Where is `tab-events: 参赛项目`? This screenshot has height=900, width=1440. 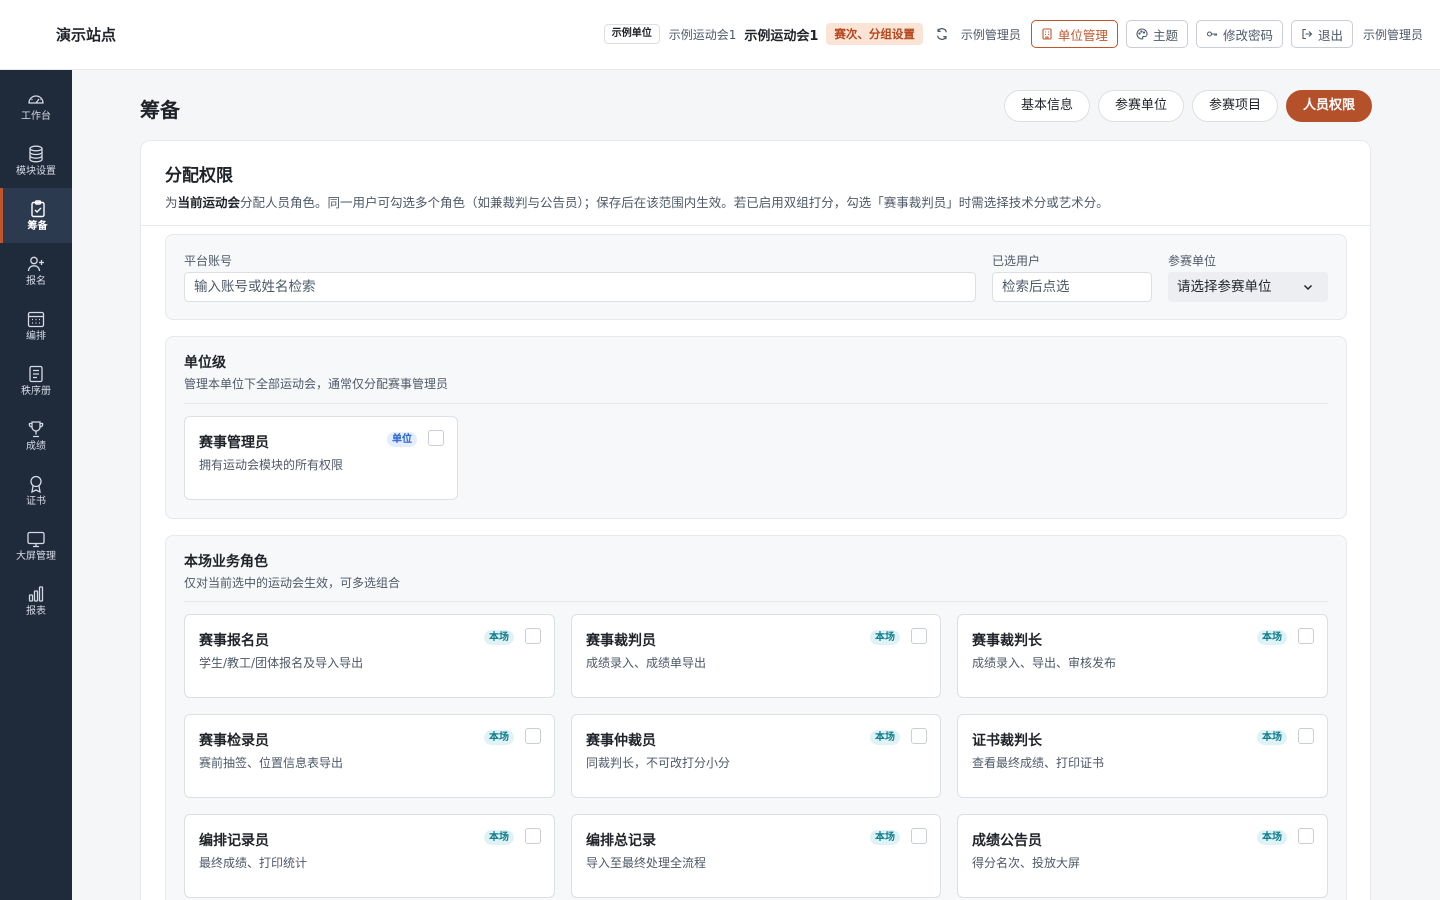 tab-events: 参赛项目 is located at coordinates (1234, 106).